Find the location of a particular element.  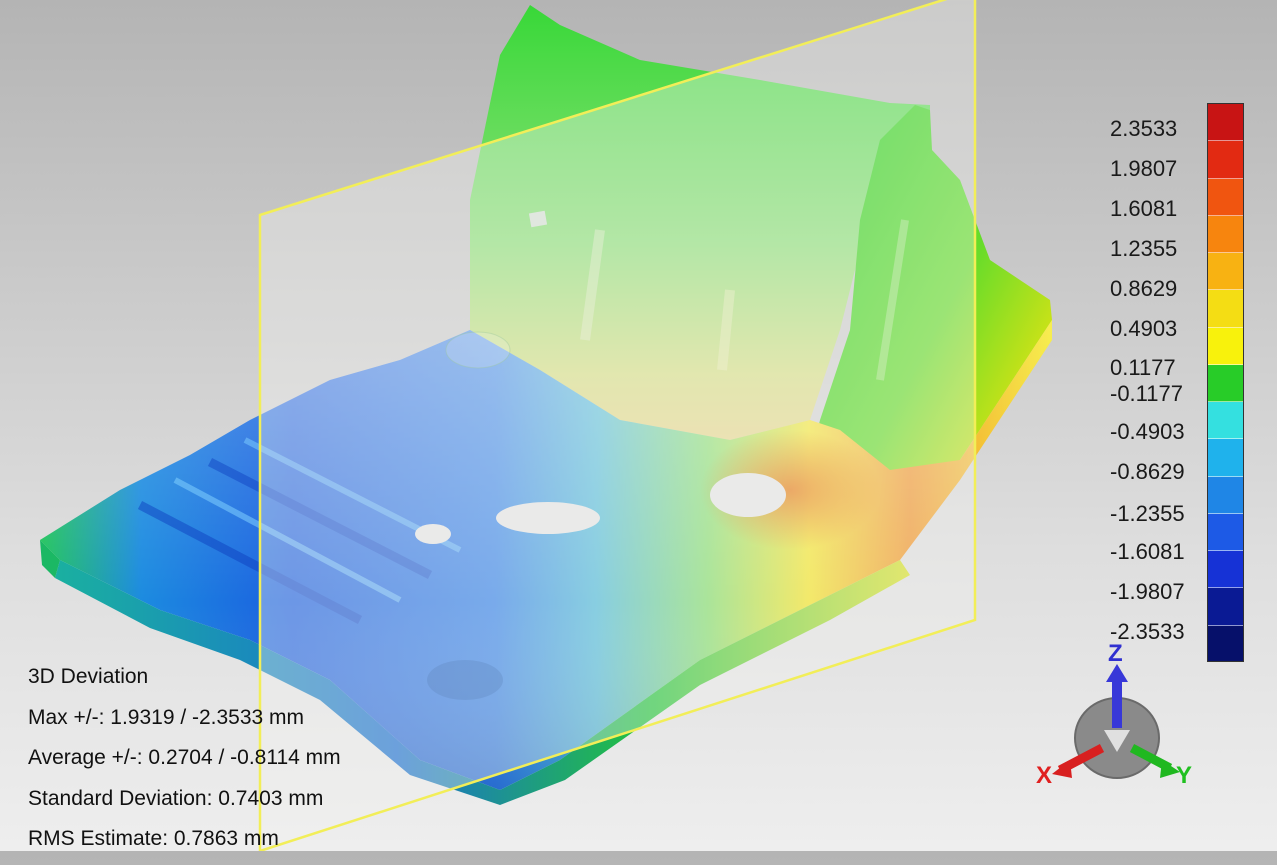

legend-label: -0.8629 is located at coordinates (1147, 471).